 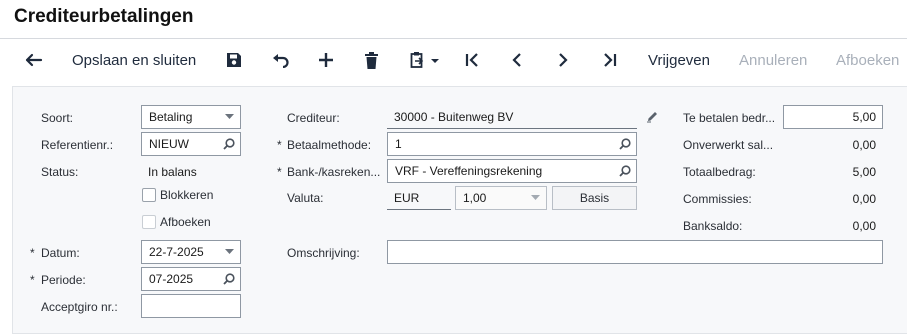 What do you see at coordinates (864, 172) in the screenshot?
I see `totaalbedrag-value: 5,00` at bounding box center [864, 172].